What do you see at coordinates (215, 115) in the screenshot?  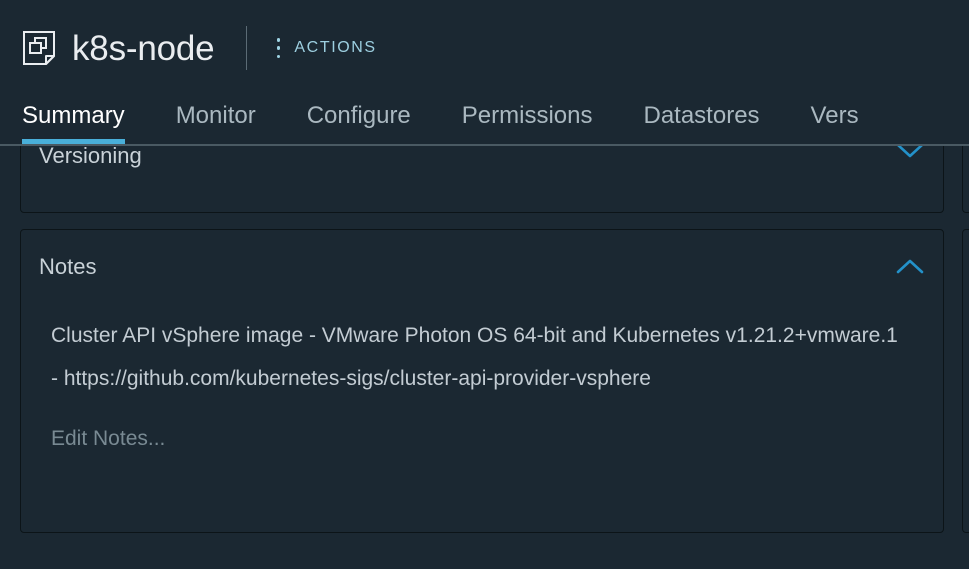 I see `tab-monitor-label: Monitor` at bounding box center [215, 115].